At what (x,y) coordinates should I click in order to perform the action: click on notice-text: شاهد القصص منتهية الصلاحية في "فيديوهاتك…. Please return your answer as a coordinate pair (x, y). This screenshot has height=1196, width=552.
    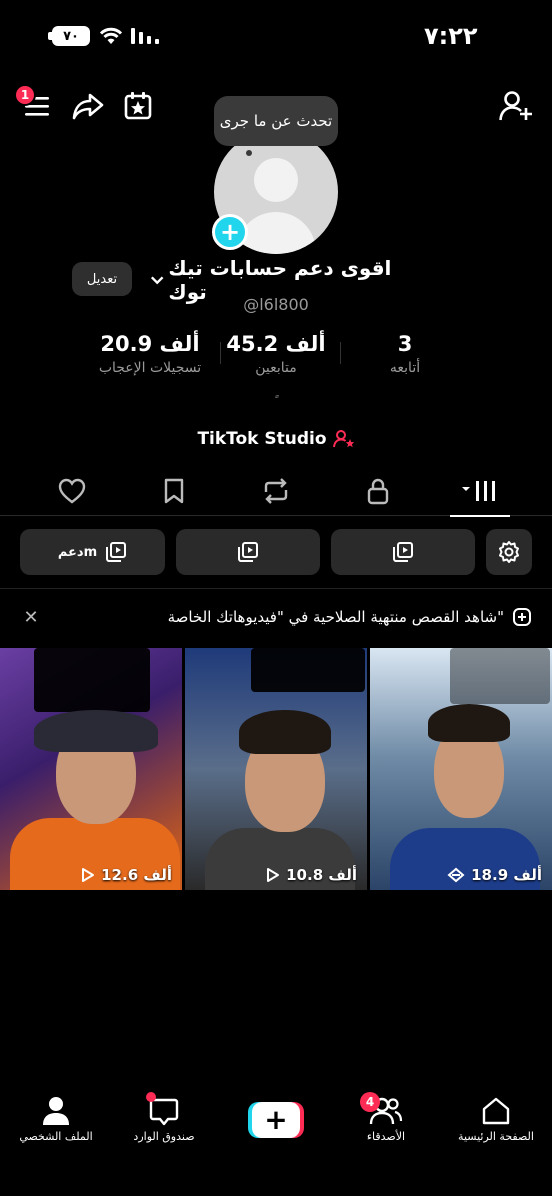
    Looking at the image, I should click on (335, 617).